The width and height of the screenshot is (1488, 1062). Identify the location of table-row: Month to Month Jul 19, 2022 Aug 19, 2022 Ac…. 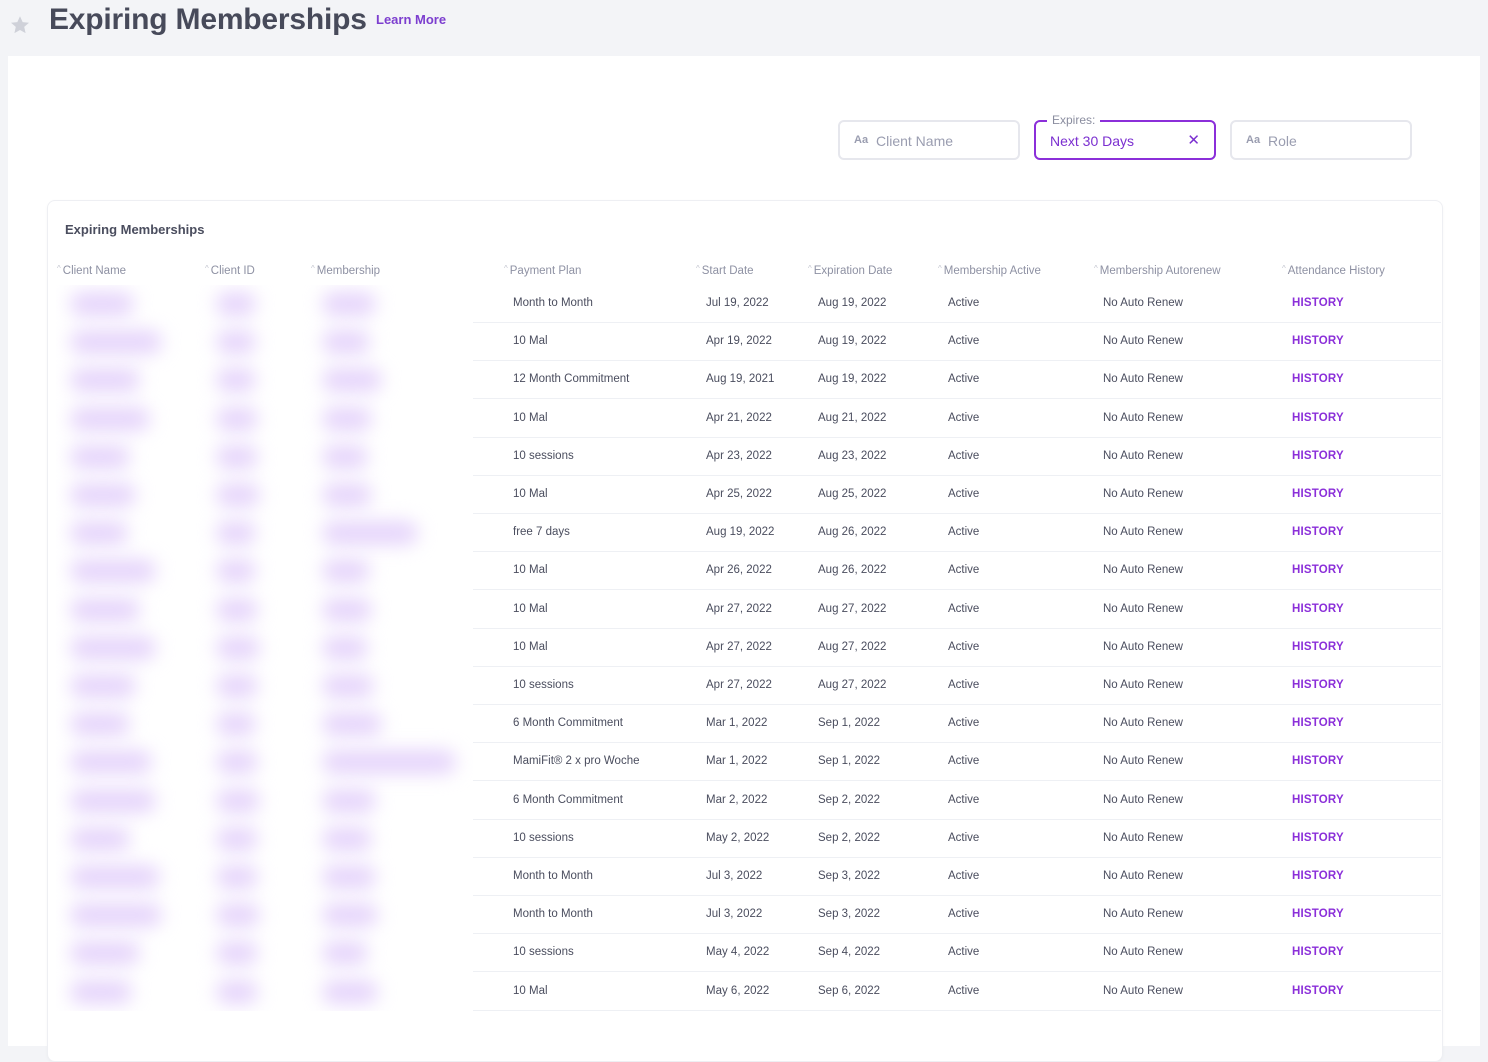
(957, 304).